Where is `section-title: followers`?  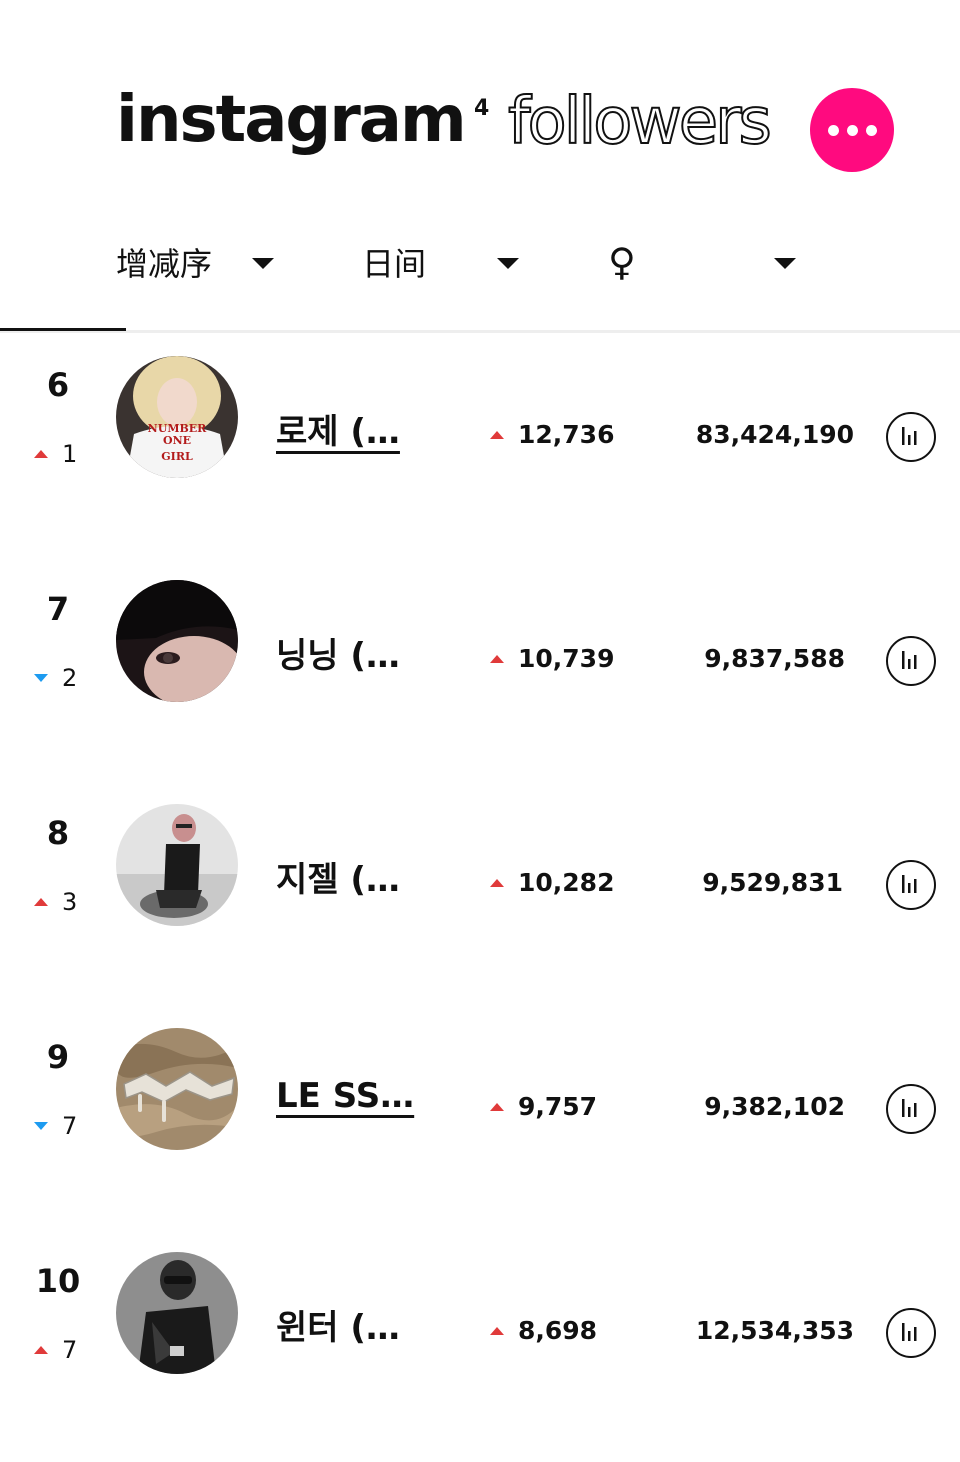
section-title: followers is located at coordinates (640, 122).